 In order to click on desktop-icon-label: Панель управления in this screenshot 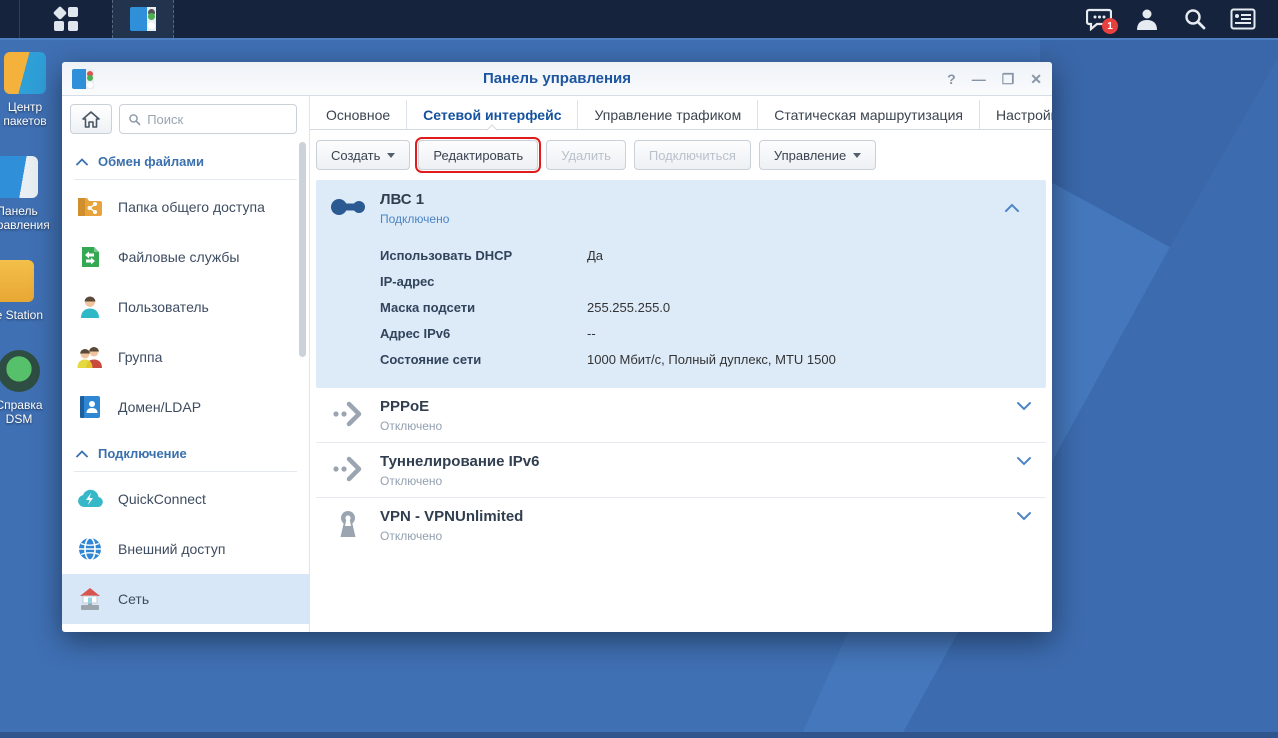, I will do `click(25, 218)`.